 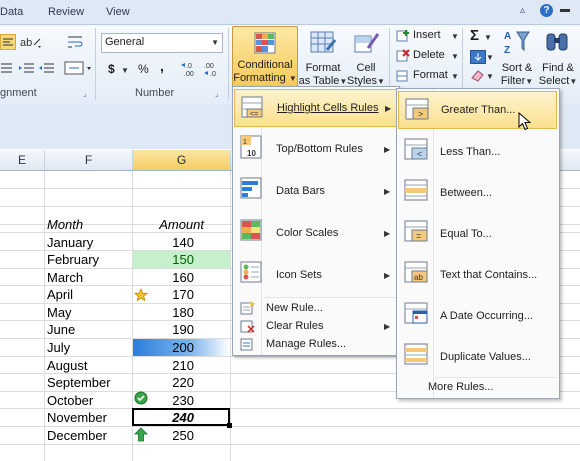 What do you see at coordinates (26, 43) in the screenshot?
I see `svg-text: ab` at bounding box center [26, 43].